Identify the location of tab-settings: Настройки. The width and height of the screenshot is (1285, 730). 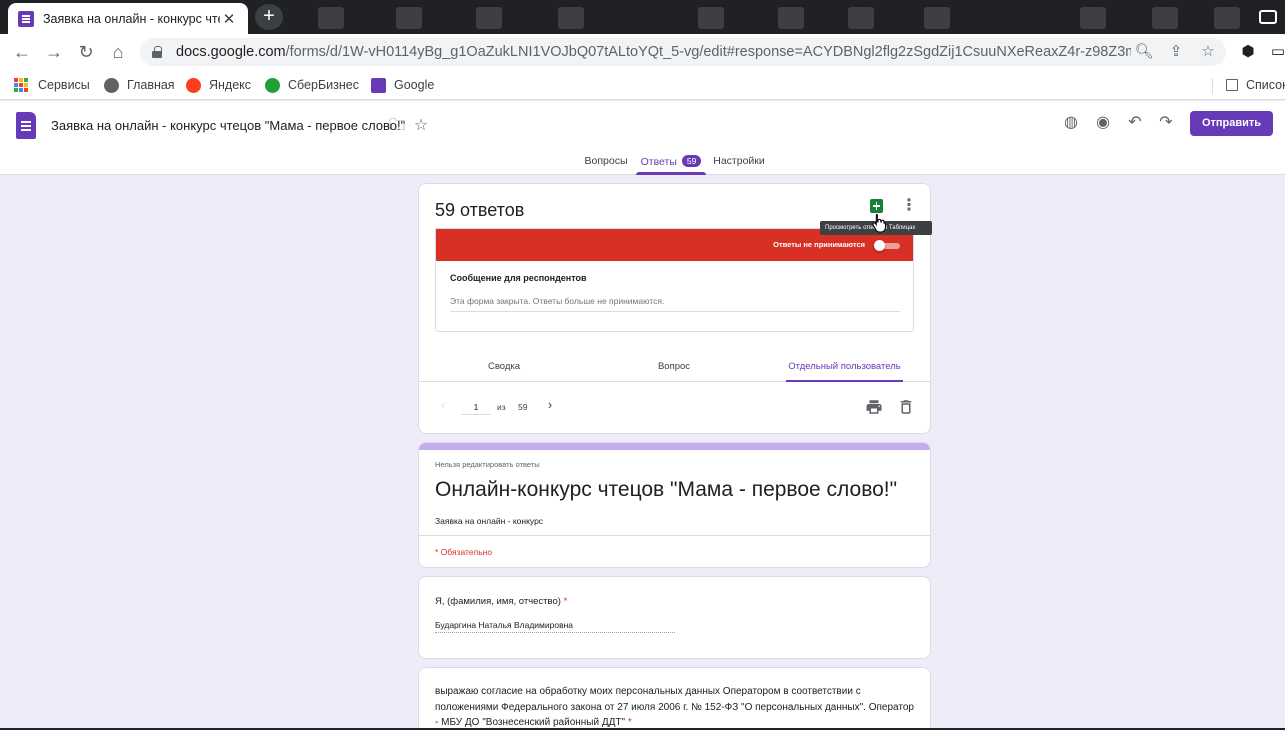
(739, 165).